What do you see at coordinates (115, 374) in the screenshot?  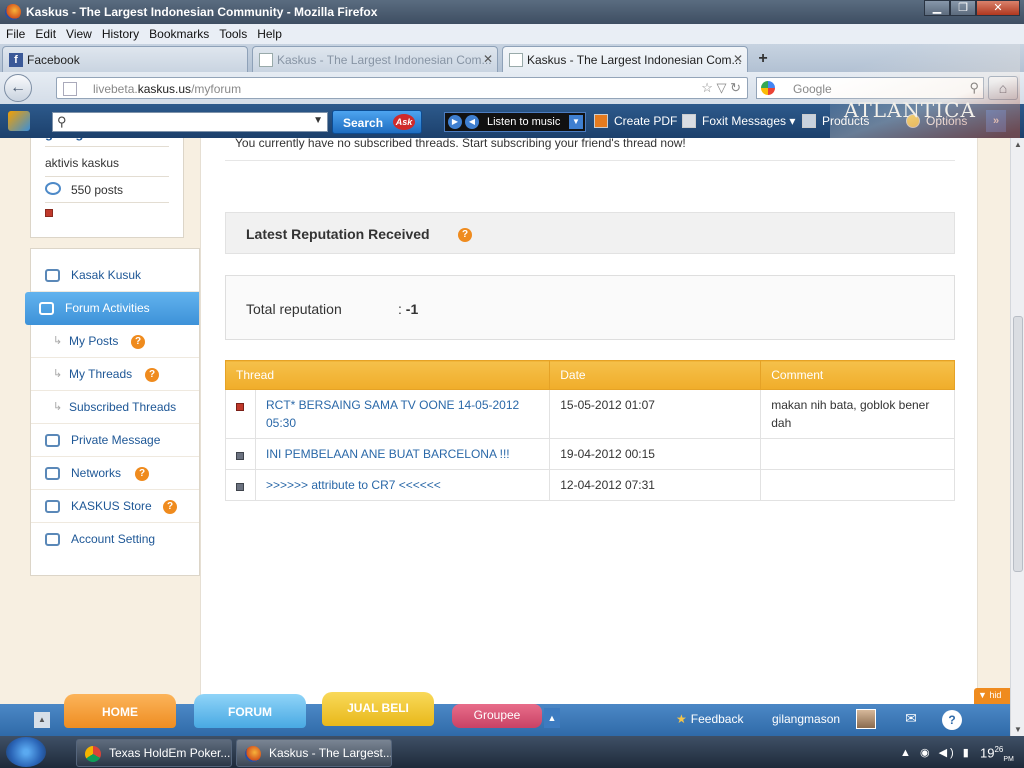 I see `sidebar-item-my-threads: ↳ My Threads ?` at bounding box center [115, 374].